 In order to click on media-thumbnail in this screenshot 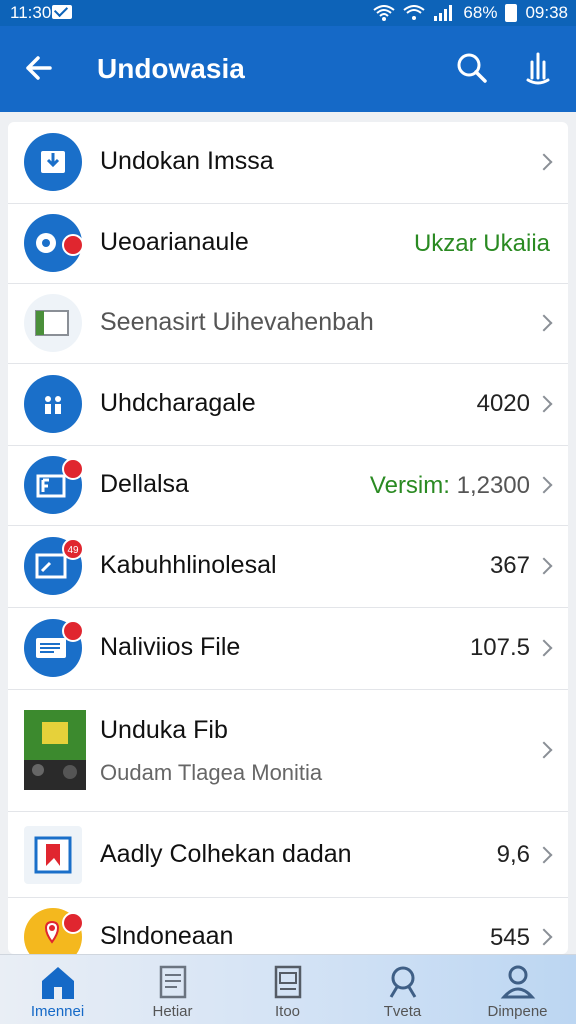, I will do `click(55, 750)`.